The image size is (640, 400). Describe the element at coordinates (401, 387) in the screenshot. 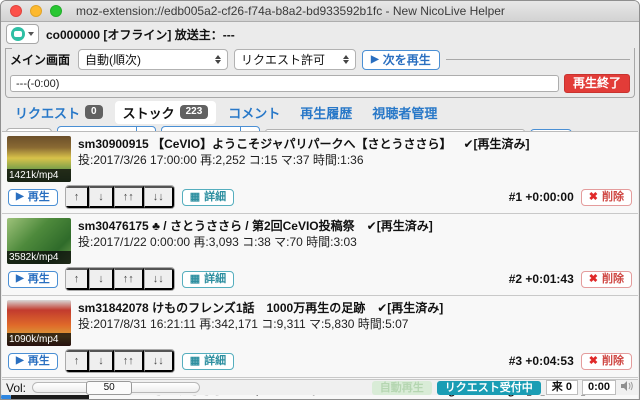

I see `auto-play-toggle: 自動再生` at that location.